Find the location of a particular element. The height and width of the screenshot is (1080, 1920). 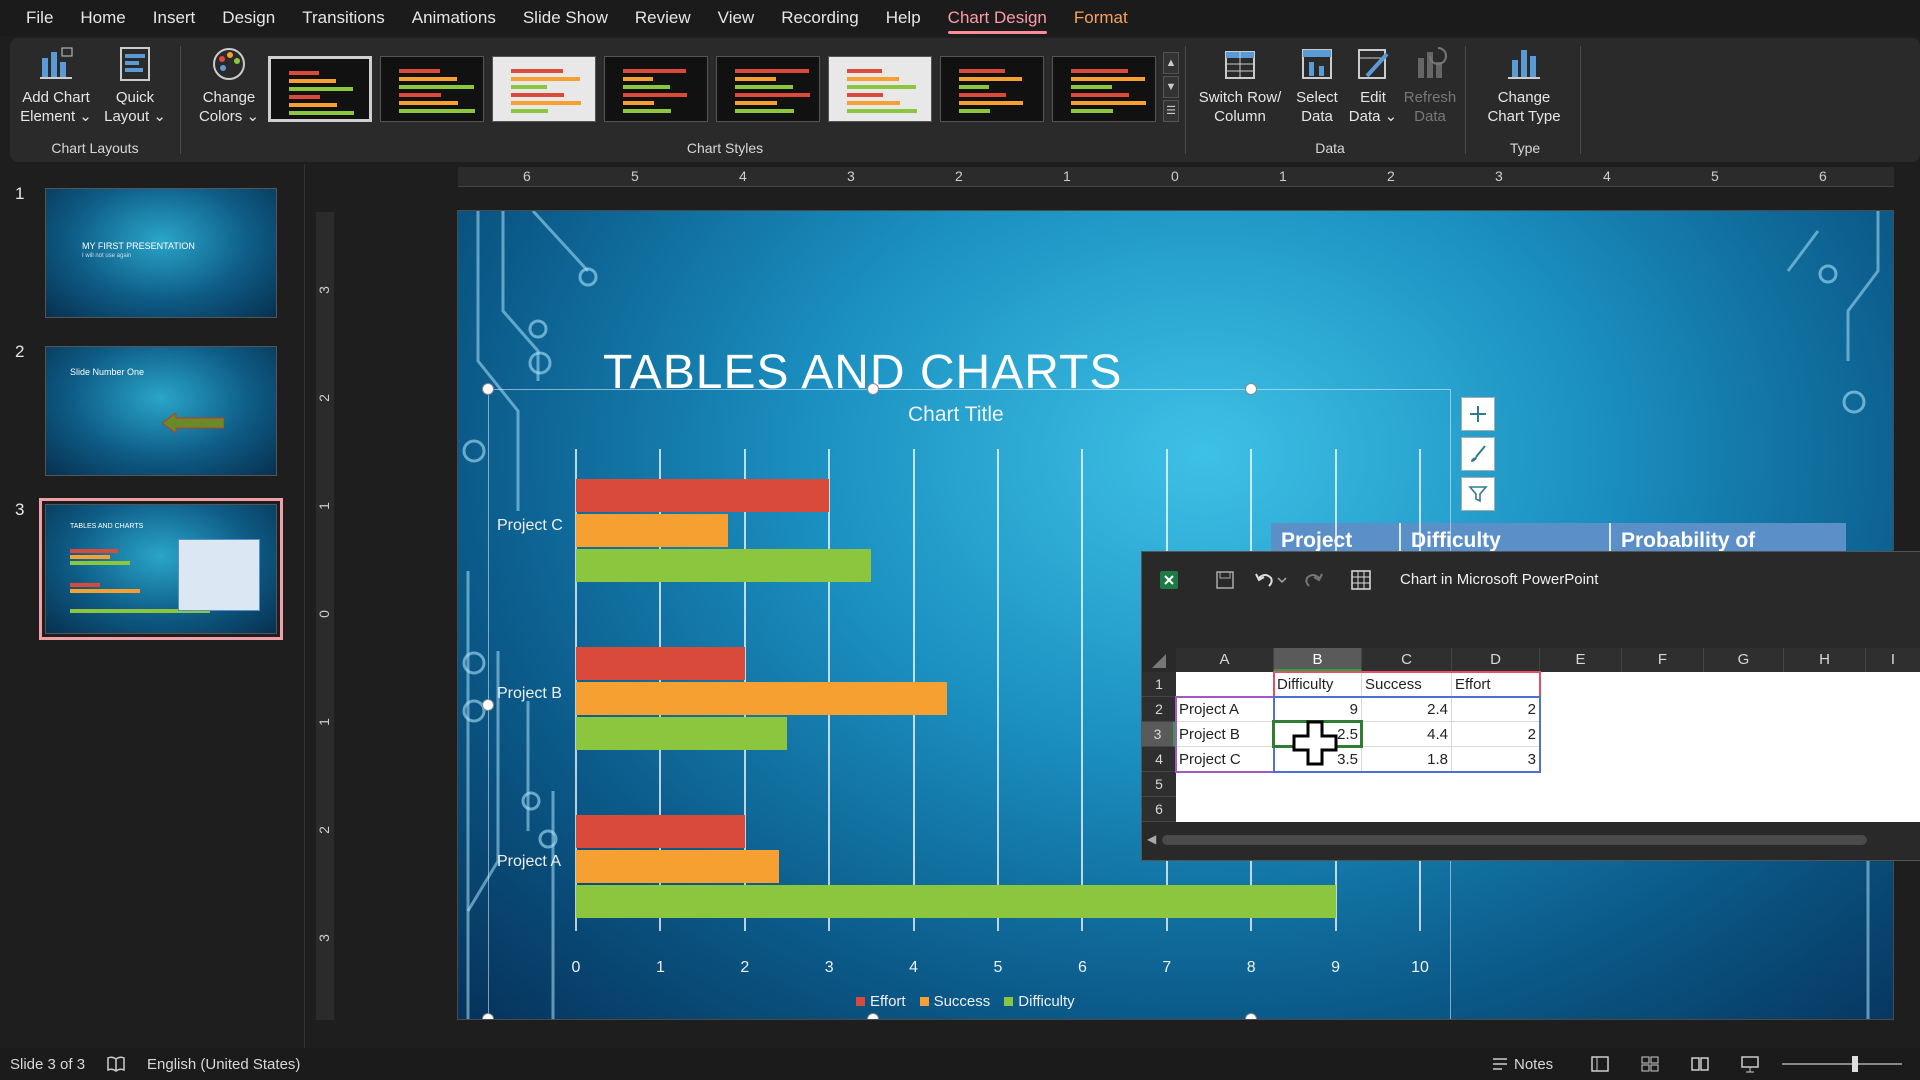

select-all-icon is located at coordinates (1159, 661).